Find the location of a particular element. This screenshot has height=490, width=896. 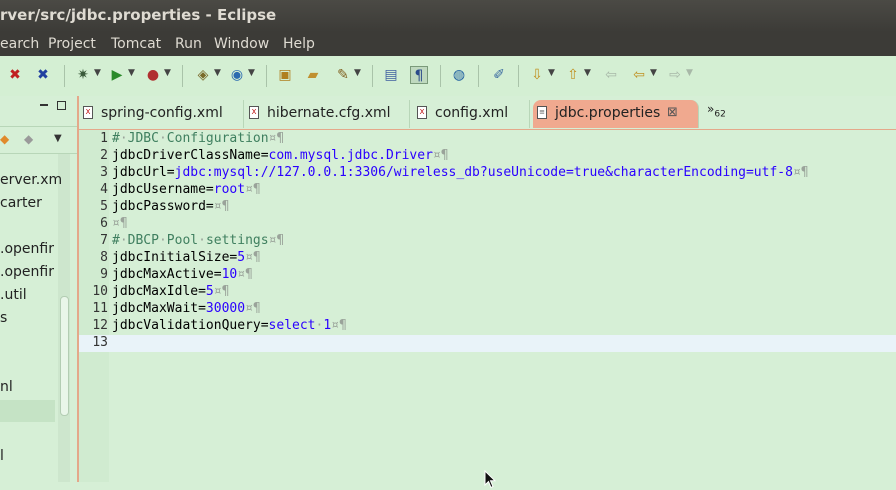

code-text: ¤¶ is located at coordinates (120, 223).